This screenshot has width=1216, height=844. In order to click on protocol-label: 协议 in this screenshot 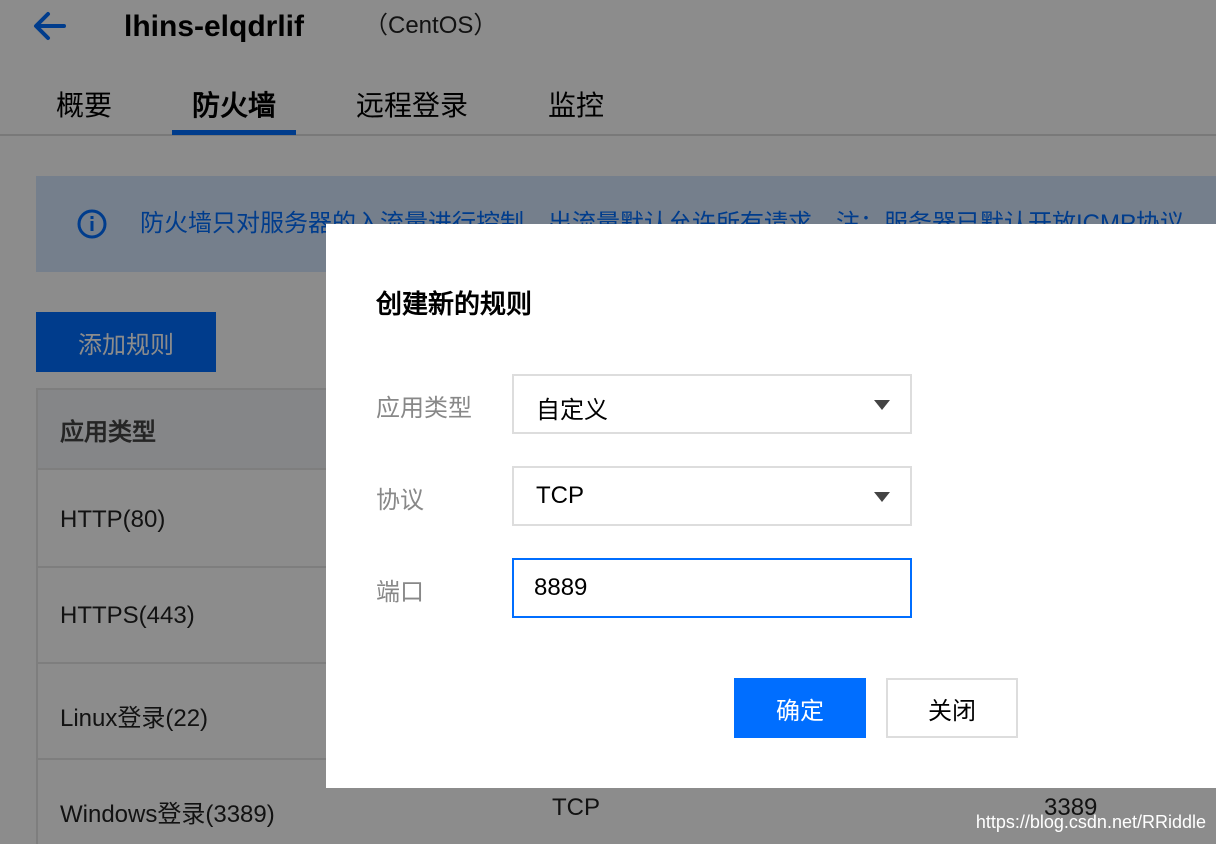, I will do `click(400, 500)`.